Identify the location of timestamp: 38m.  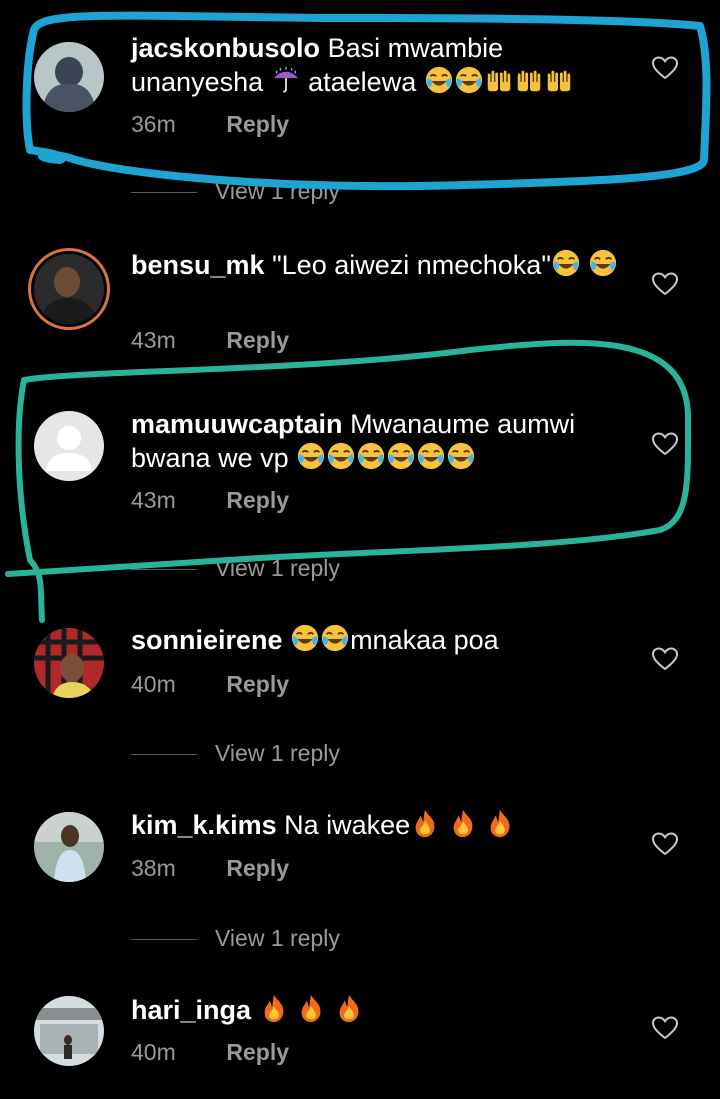
(153, 868).